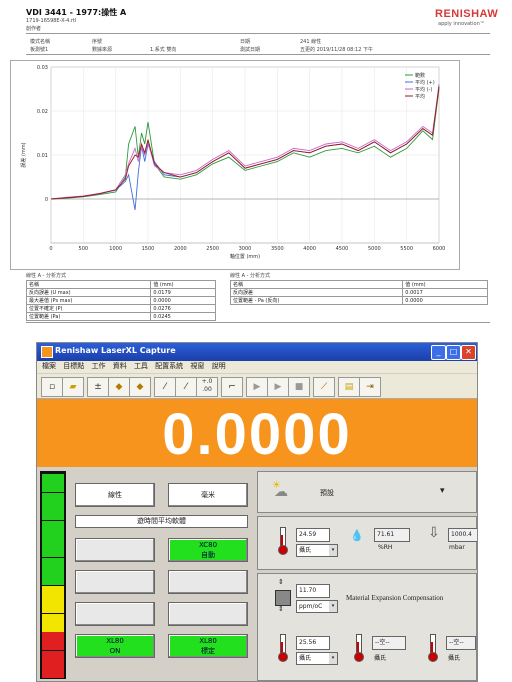 The width and height of the screenshot is (512, 682). What do you see at coordinates (148, 249) in the screenshot?
I see `x-tick-label: 1500` at bounding box center [148, 249].